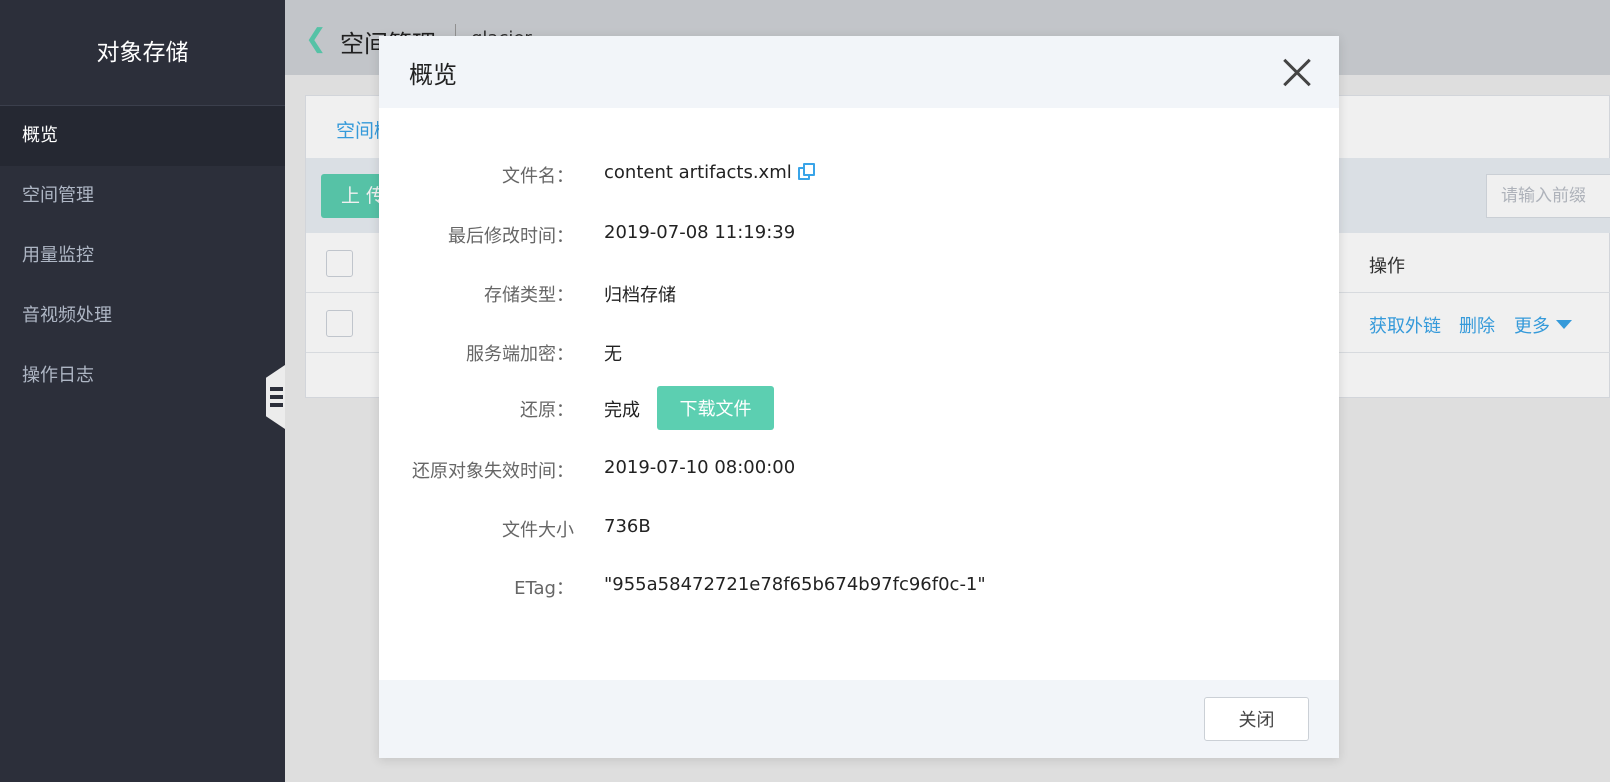 This screenshot has width=1610, height=782. Describe the element at coordinates (142, 136) in the screenshot. I see `sidebar-item-overview: 概览` at that location.